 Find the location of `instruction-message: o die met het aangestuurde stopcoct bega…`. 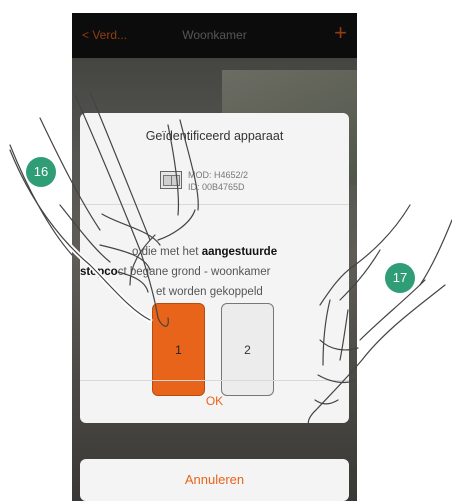

instruction-message: o die met het aangestuurde stopcoct bega… is located at coordinates (213, 272).